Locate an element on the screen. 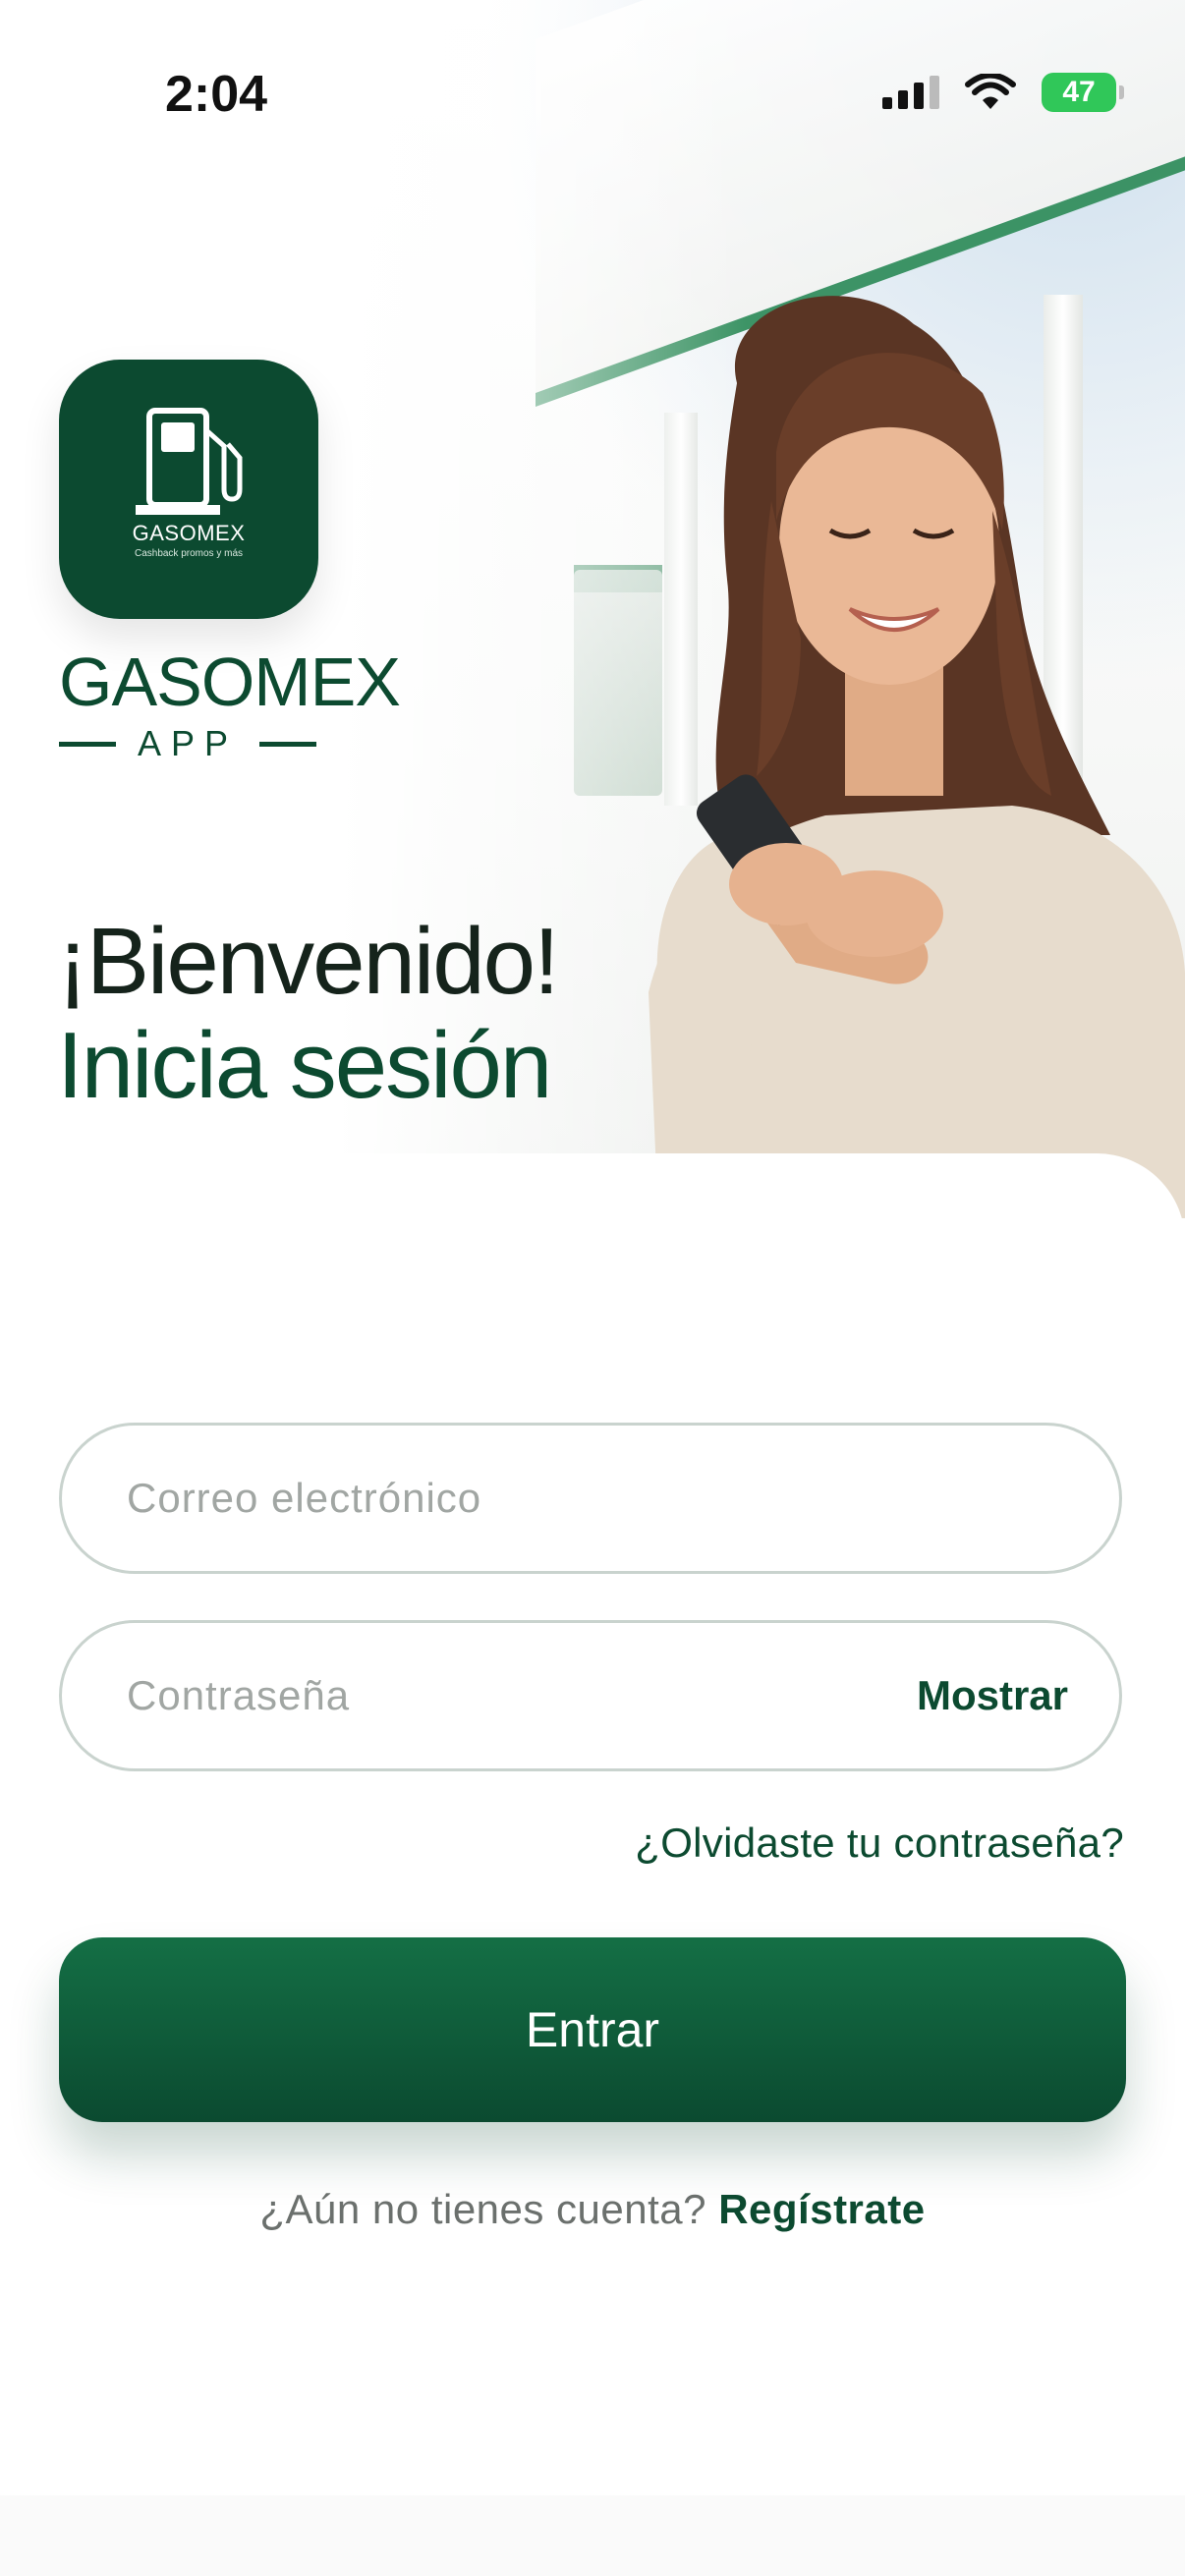  signal-icon is located at coordinates (911, 92).